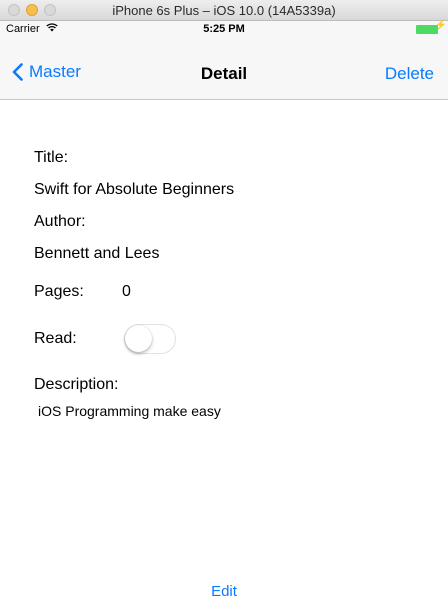 The image size is (448, 602). What do you see at coordinates (224, 73) in the screenshot?
I see `page-title: Detail` at bounding box center [224, 73].